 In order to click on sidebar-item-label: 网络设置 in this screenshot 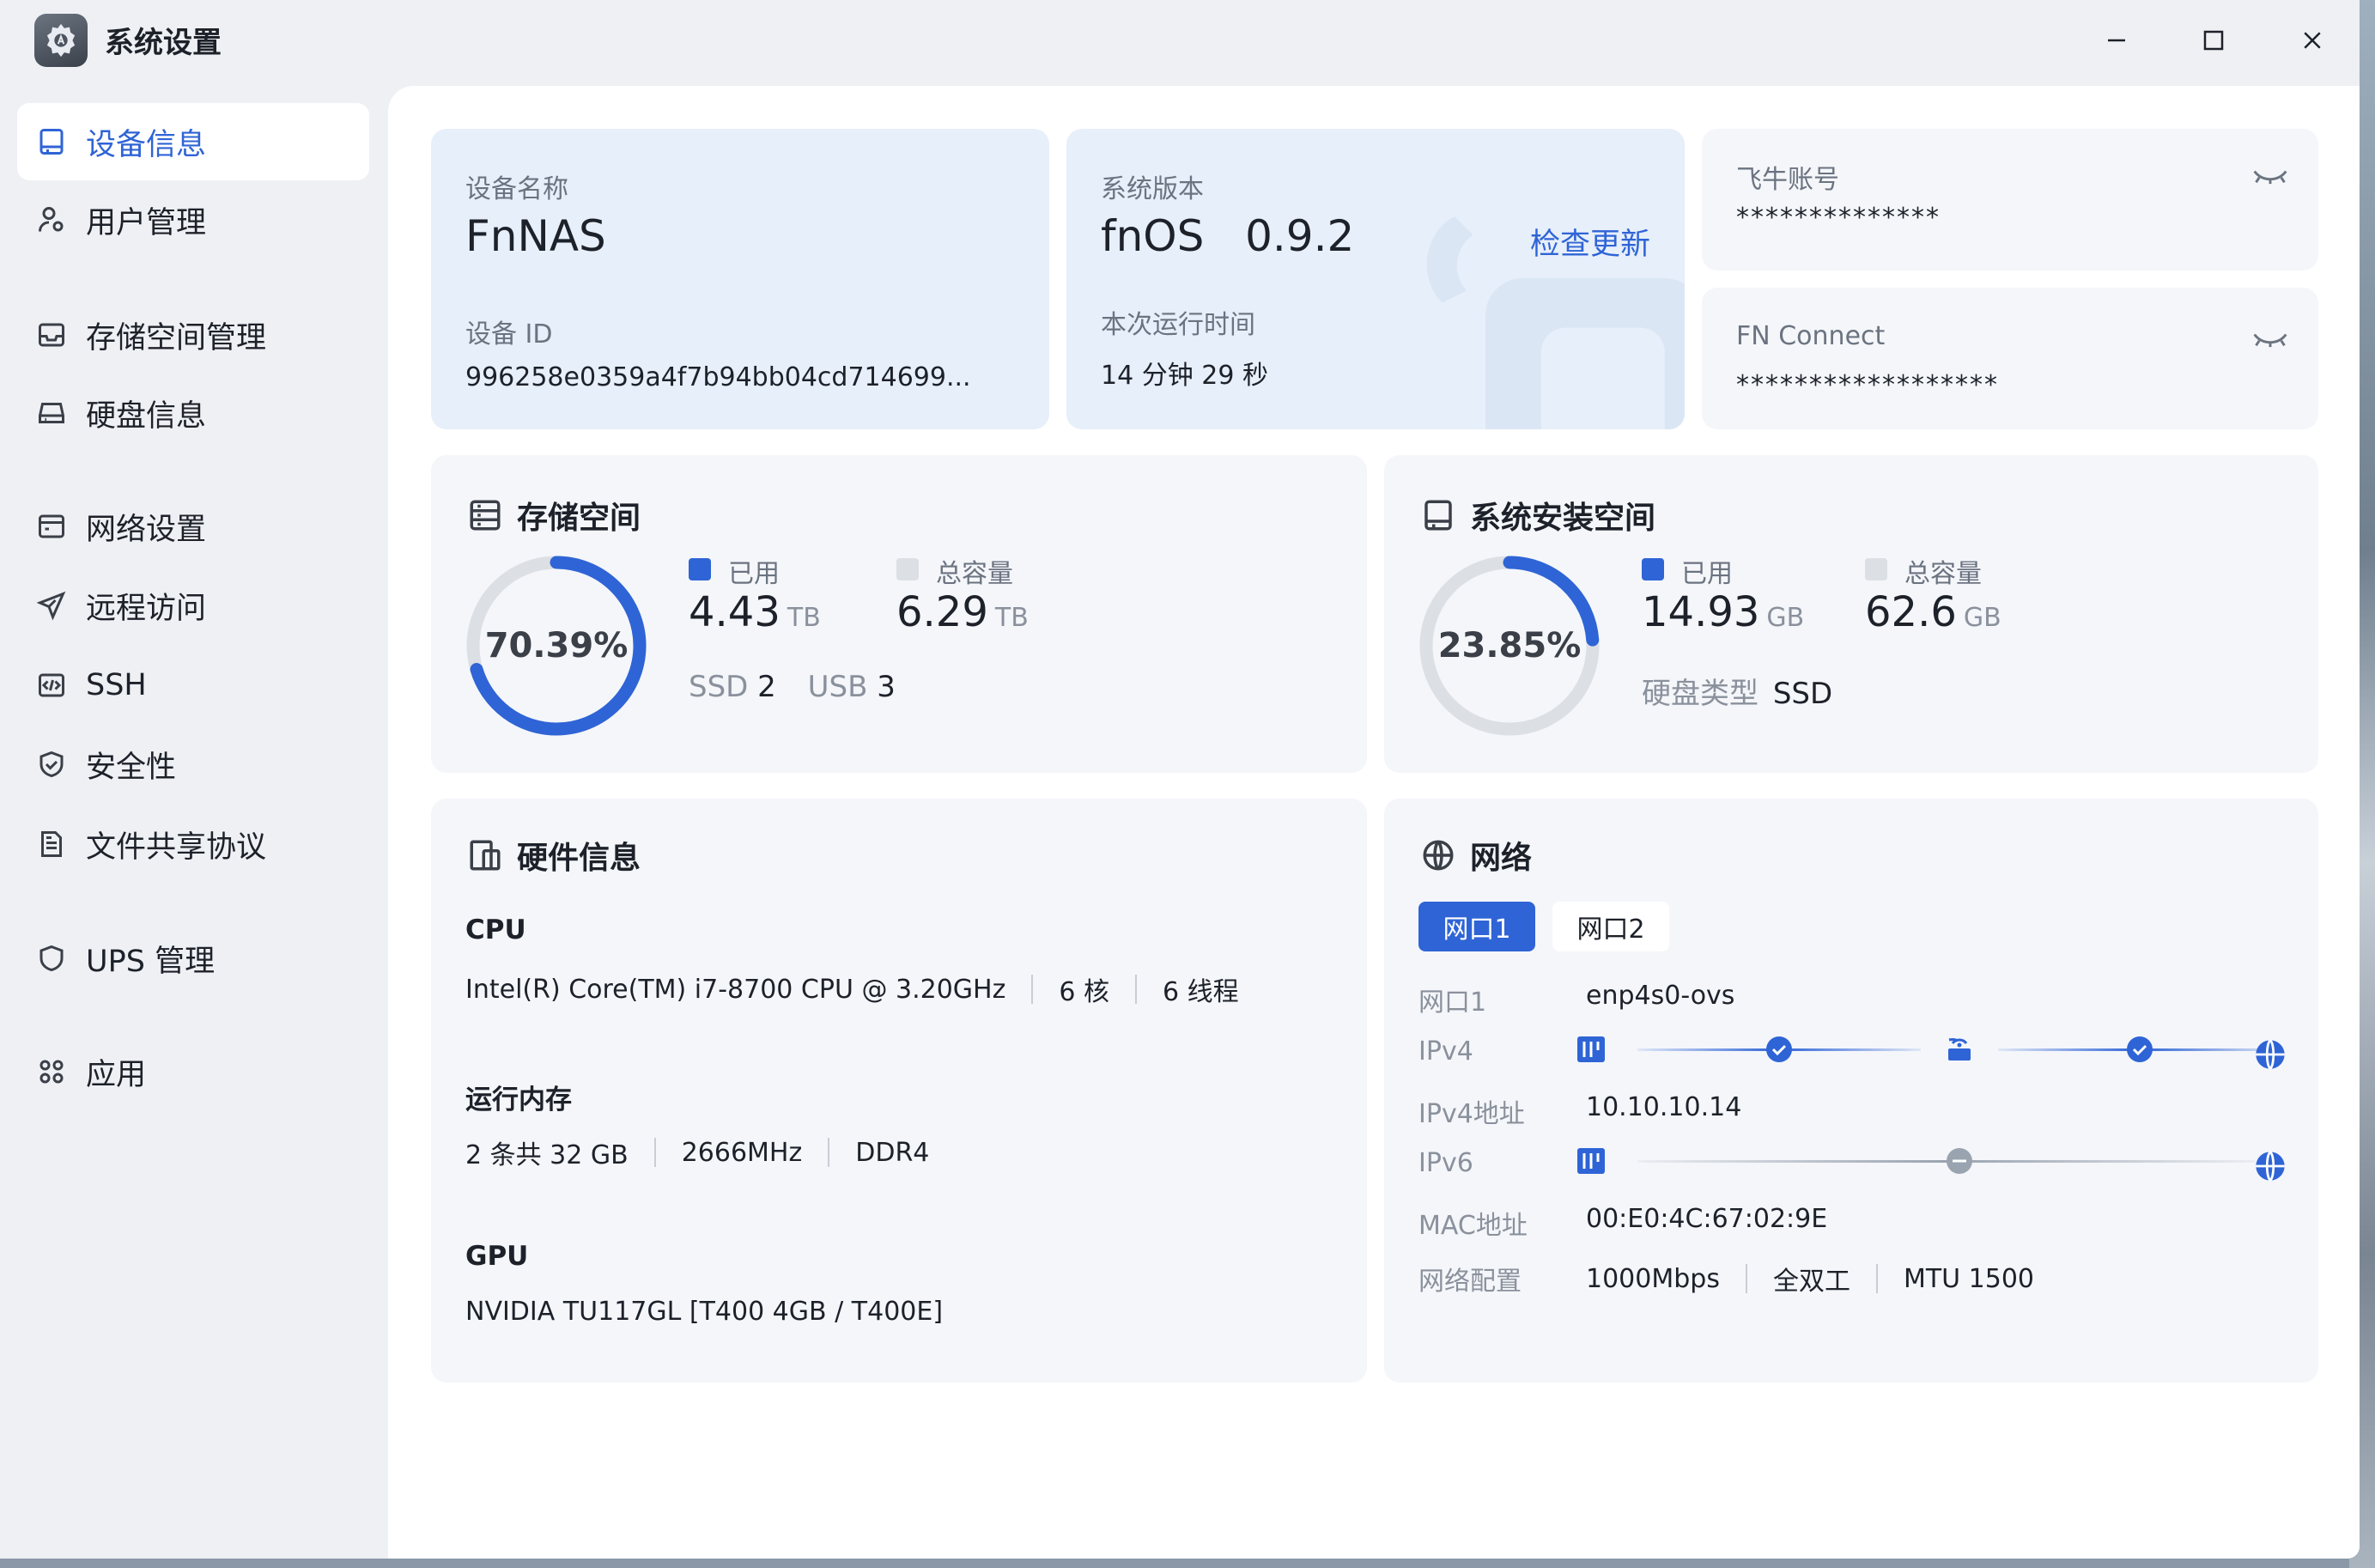, I will do `click(146, 529)`.